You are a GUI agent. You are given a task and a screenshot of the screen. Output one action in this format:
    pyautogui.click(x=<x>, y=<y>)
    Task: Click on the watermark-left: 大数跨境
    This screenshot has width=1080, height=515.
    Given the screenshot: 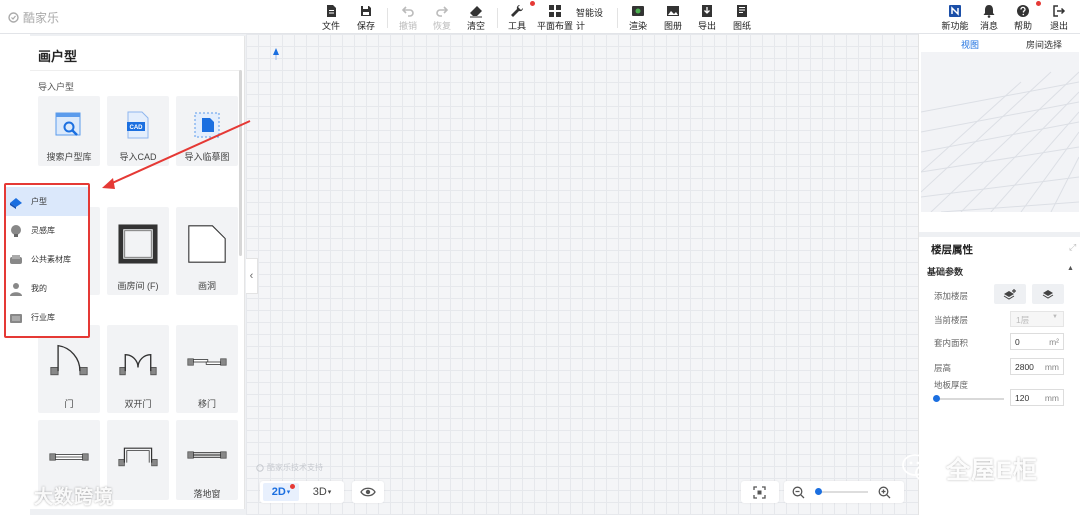 What is the action you would take?
    pyautogui.click(x=60, y=495)
    